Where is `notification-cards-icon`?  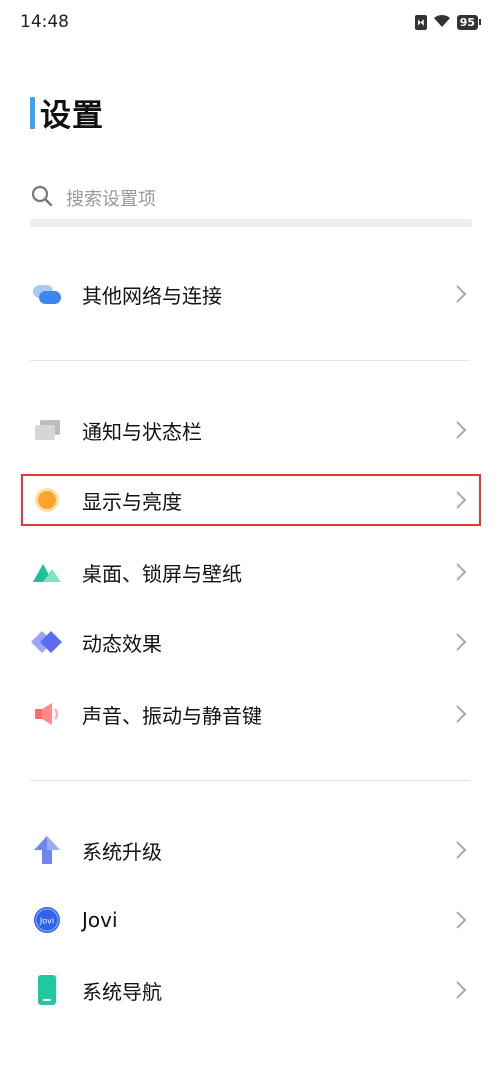
notification-cards-icon is located at coordinates (47, 430).